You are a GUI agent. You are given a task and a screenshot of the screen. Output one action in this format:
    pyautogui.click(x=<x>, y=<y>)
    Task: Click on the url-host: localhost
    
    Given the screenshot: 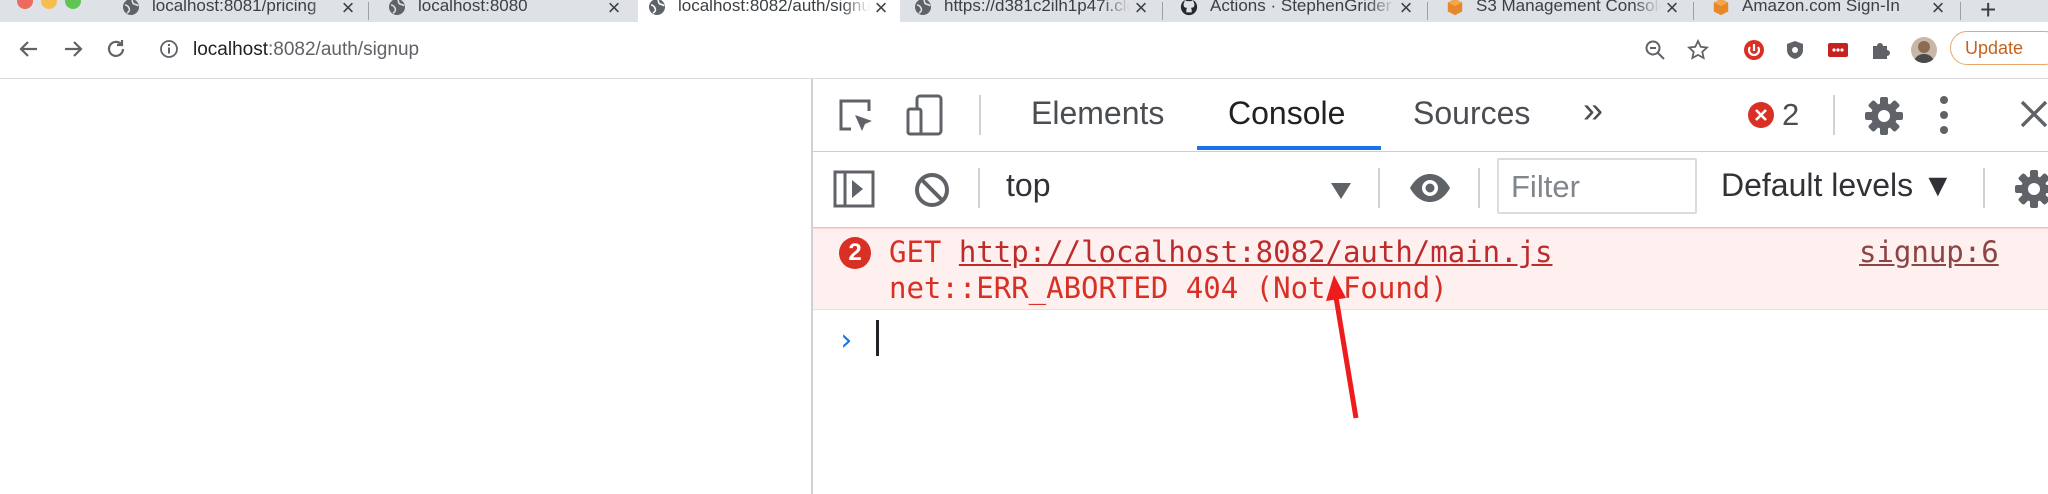 What is the action you would take?
    pyautogui.click(x=230, y=49)
    